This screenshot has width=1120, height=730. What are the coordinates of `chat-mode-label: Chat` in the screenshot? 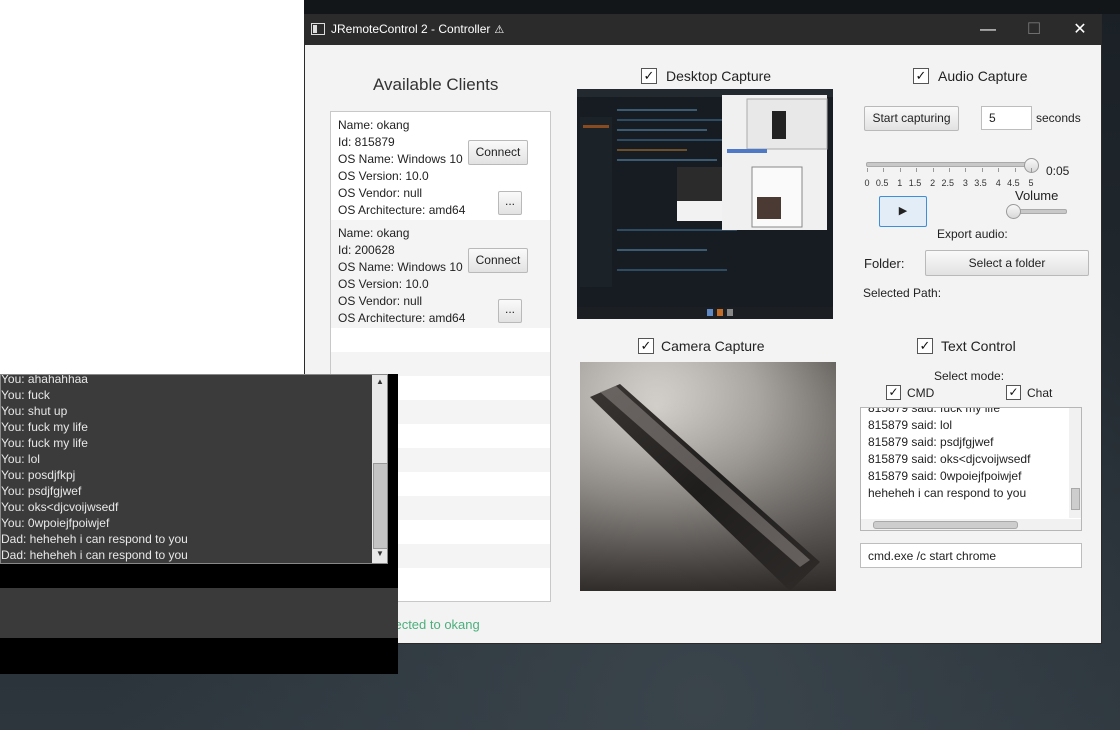 It's located at (1040, 393).